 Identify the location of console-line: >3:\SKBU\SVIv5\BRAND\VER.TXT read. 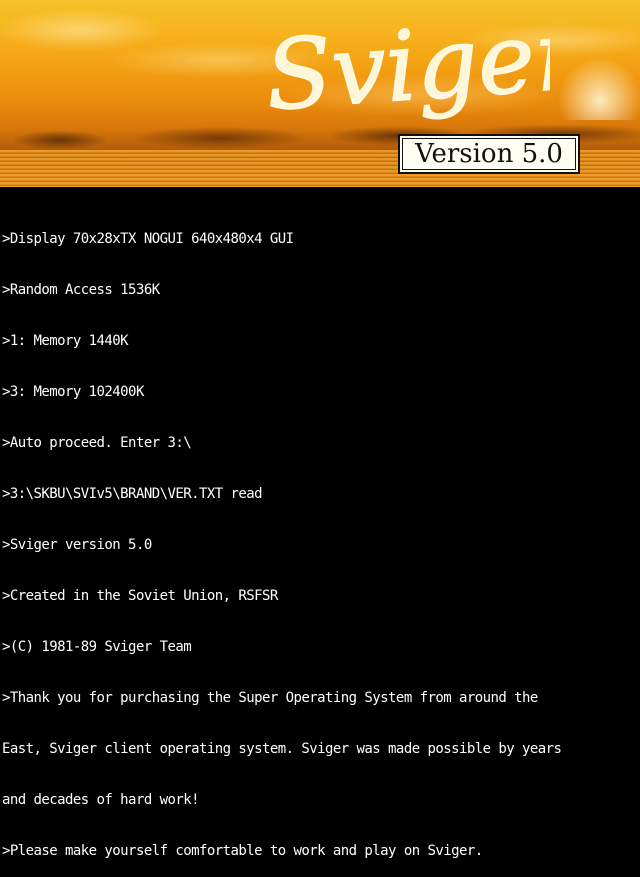
(132, 494).